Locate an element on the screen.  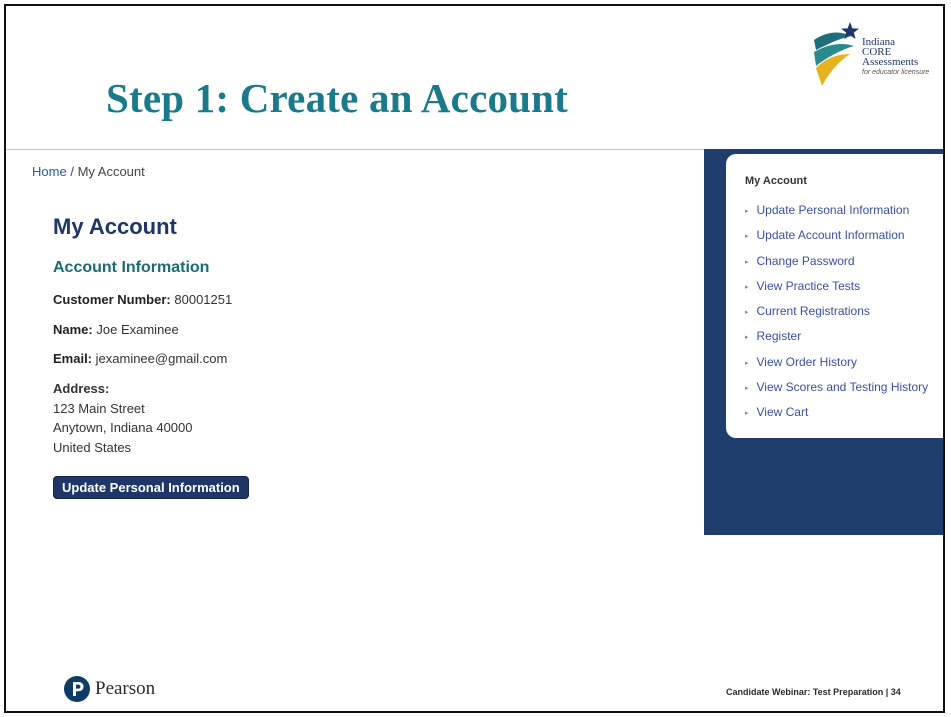
pearson-p-icon is located at coordinates (77, 689).